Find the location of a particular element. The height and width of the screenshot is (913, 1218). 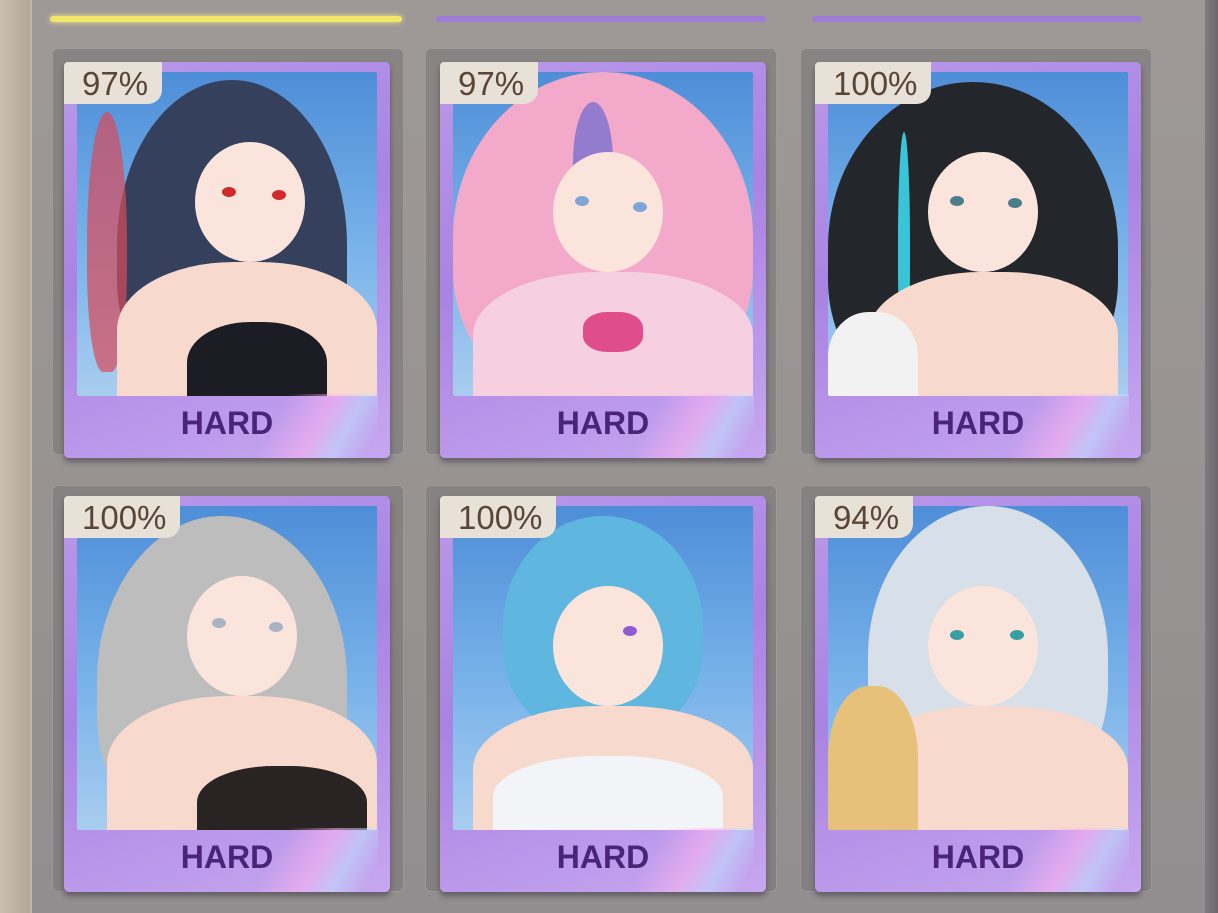

completion-percent-badge: 94% is located at coordinates (864, 517).